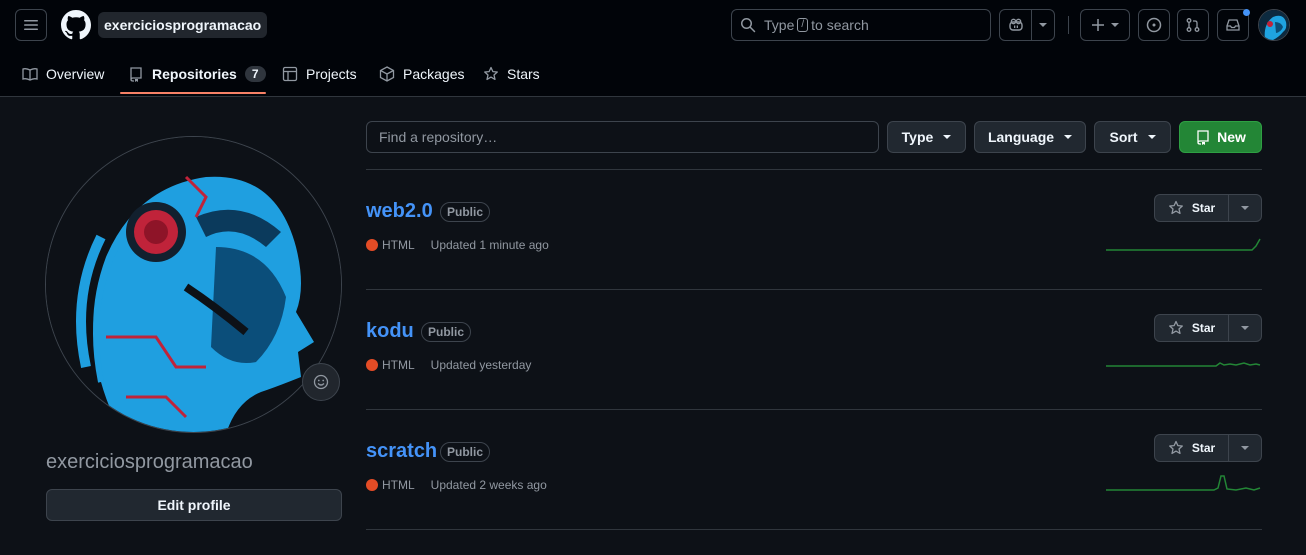 This screenshot has width=1306, height=555. I want to click on repo-updated: Updated 2 weeks ago, so click(488, 485).